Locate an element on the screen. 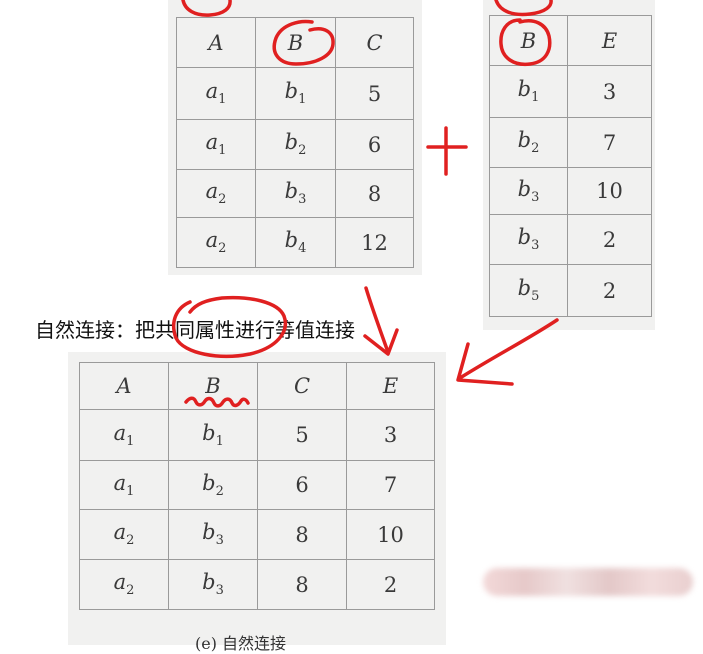 This screenshot has width=703, height=654. cell-b: b4 is located at coordinates (295, 242).